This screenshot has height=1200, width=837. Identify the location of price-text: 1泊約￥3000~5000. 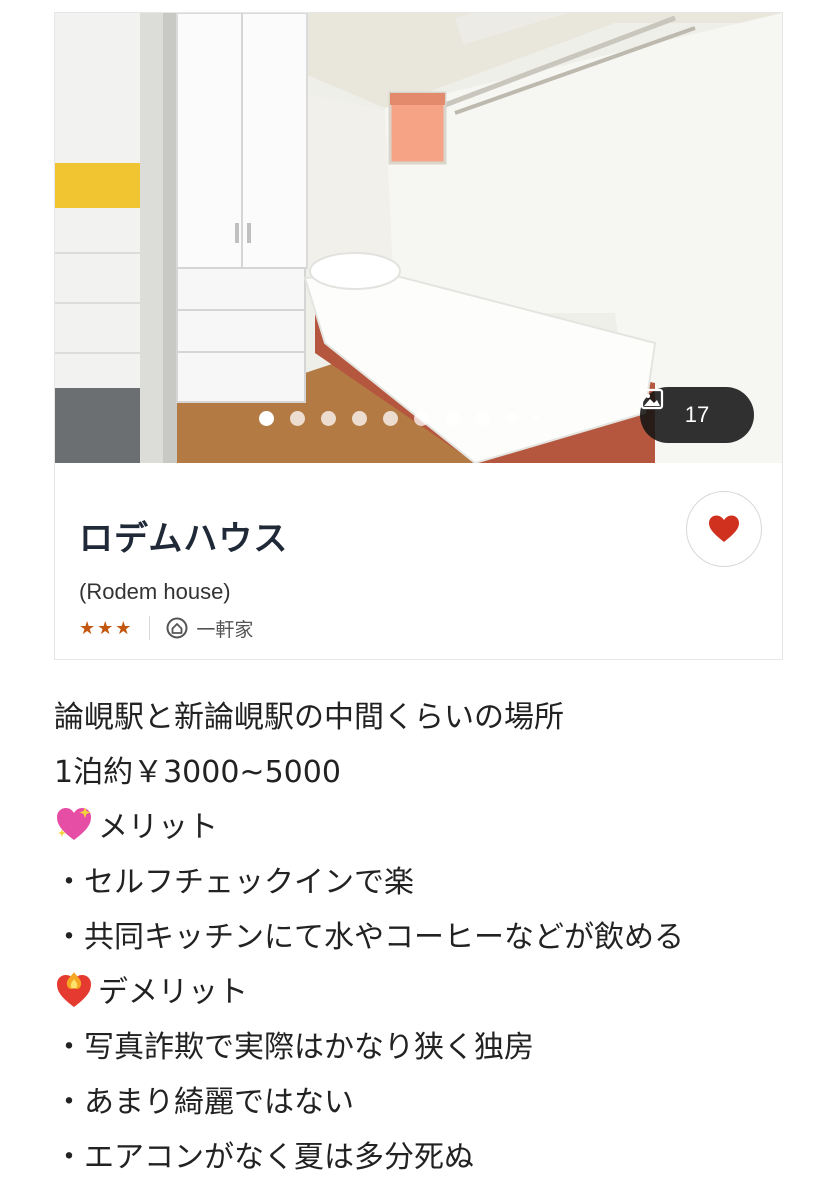
(197, 772).